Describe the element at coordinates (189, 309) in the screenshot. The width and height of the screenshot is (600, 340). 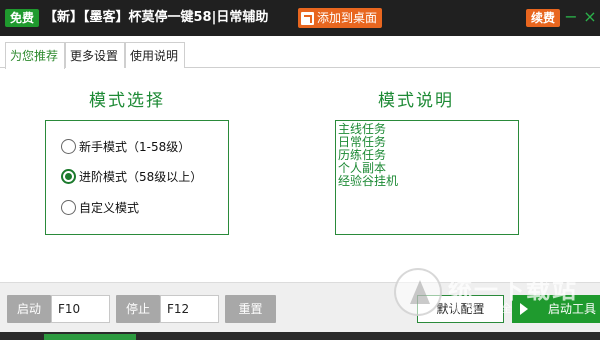
I see `stop-hotkey-input: F12` at that location.